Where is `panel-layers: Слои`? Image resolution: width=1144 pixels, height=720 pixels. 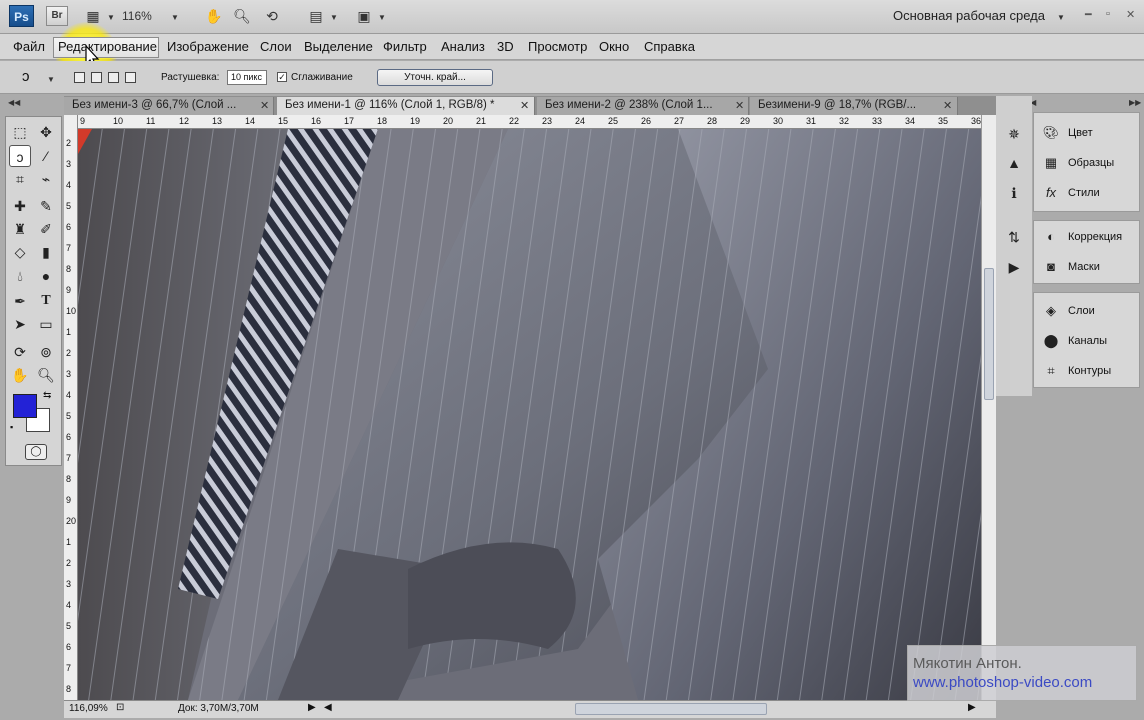
panel-layers: Слои is located at coordinates (1081, 311).